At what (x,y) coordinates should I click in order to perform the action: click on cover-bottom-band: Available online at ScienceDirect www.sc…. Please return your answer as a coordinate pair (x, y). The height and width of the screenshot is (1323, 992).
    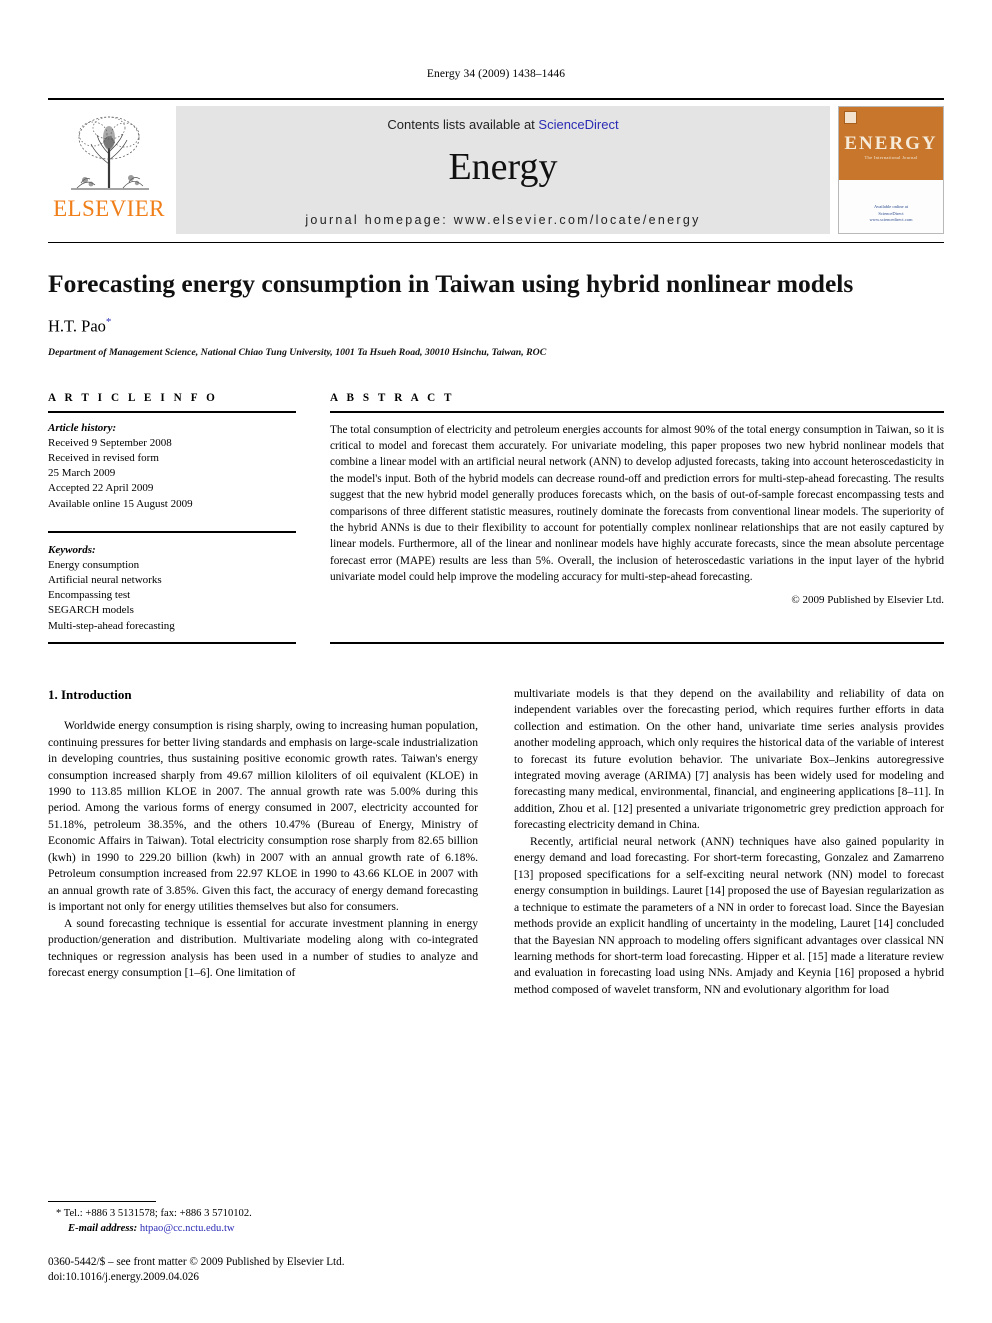
    Looking at the image, I should click on (891, 206).